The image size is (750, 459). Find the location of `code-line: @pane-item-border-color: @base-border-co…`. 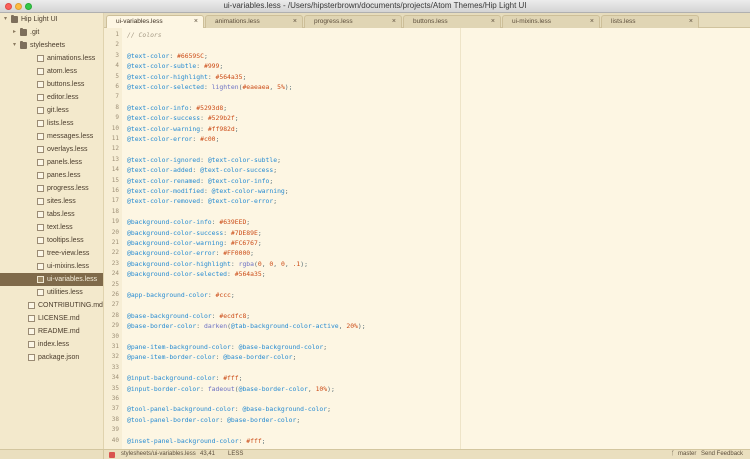

code-line: @pane-item-border-color: @base-border-co… is located at coordinates (211, 357).